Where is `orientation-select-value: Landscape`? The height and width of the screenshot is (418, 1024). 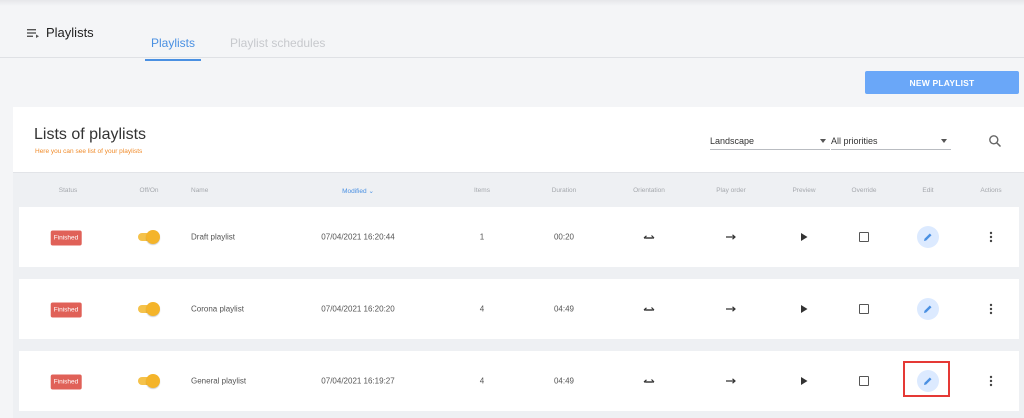
orientation-select-value: Landscape is located at coordinates (732, 140).